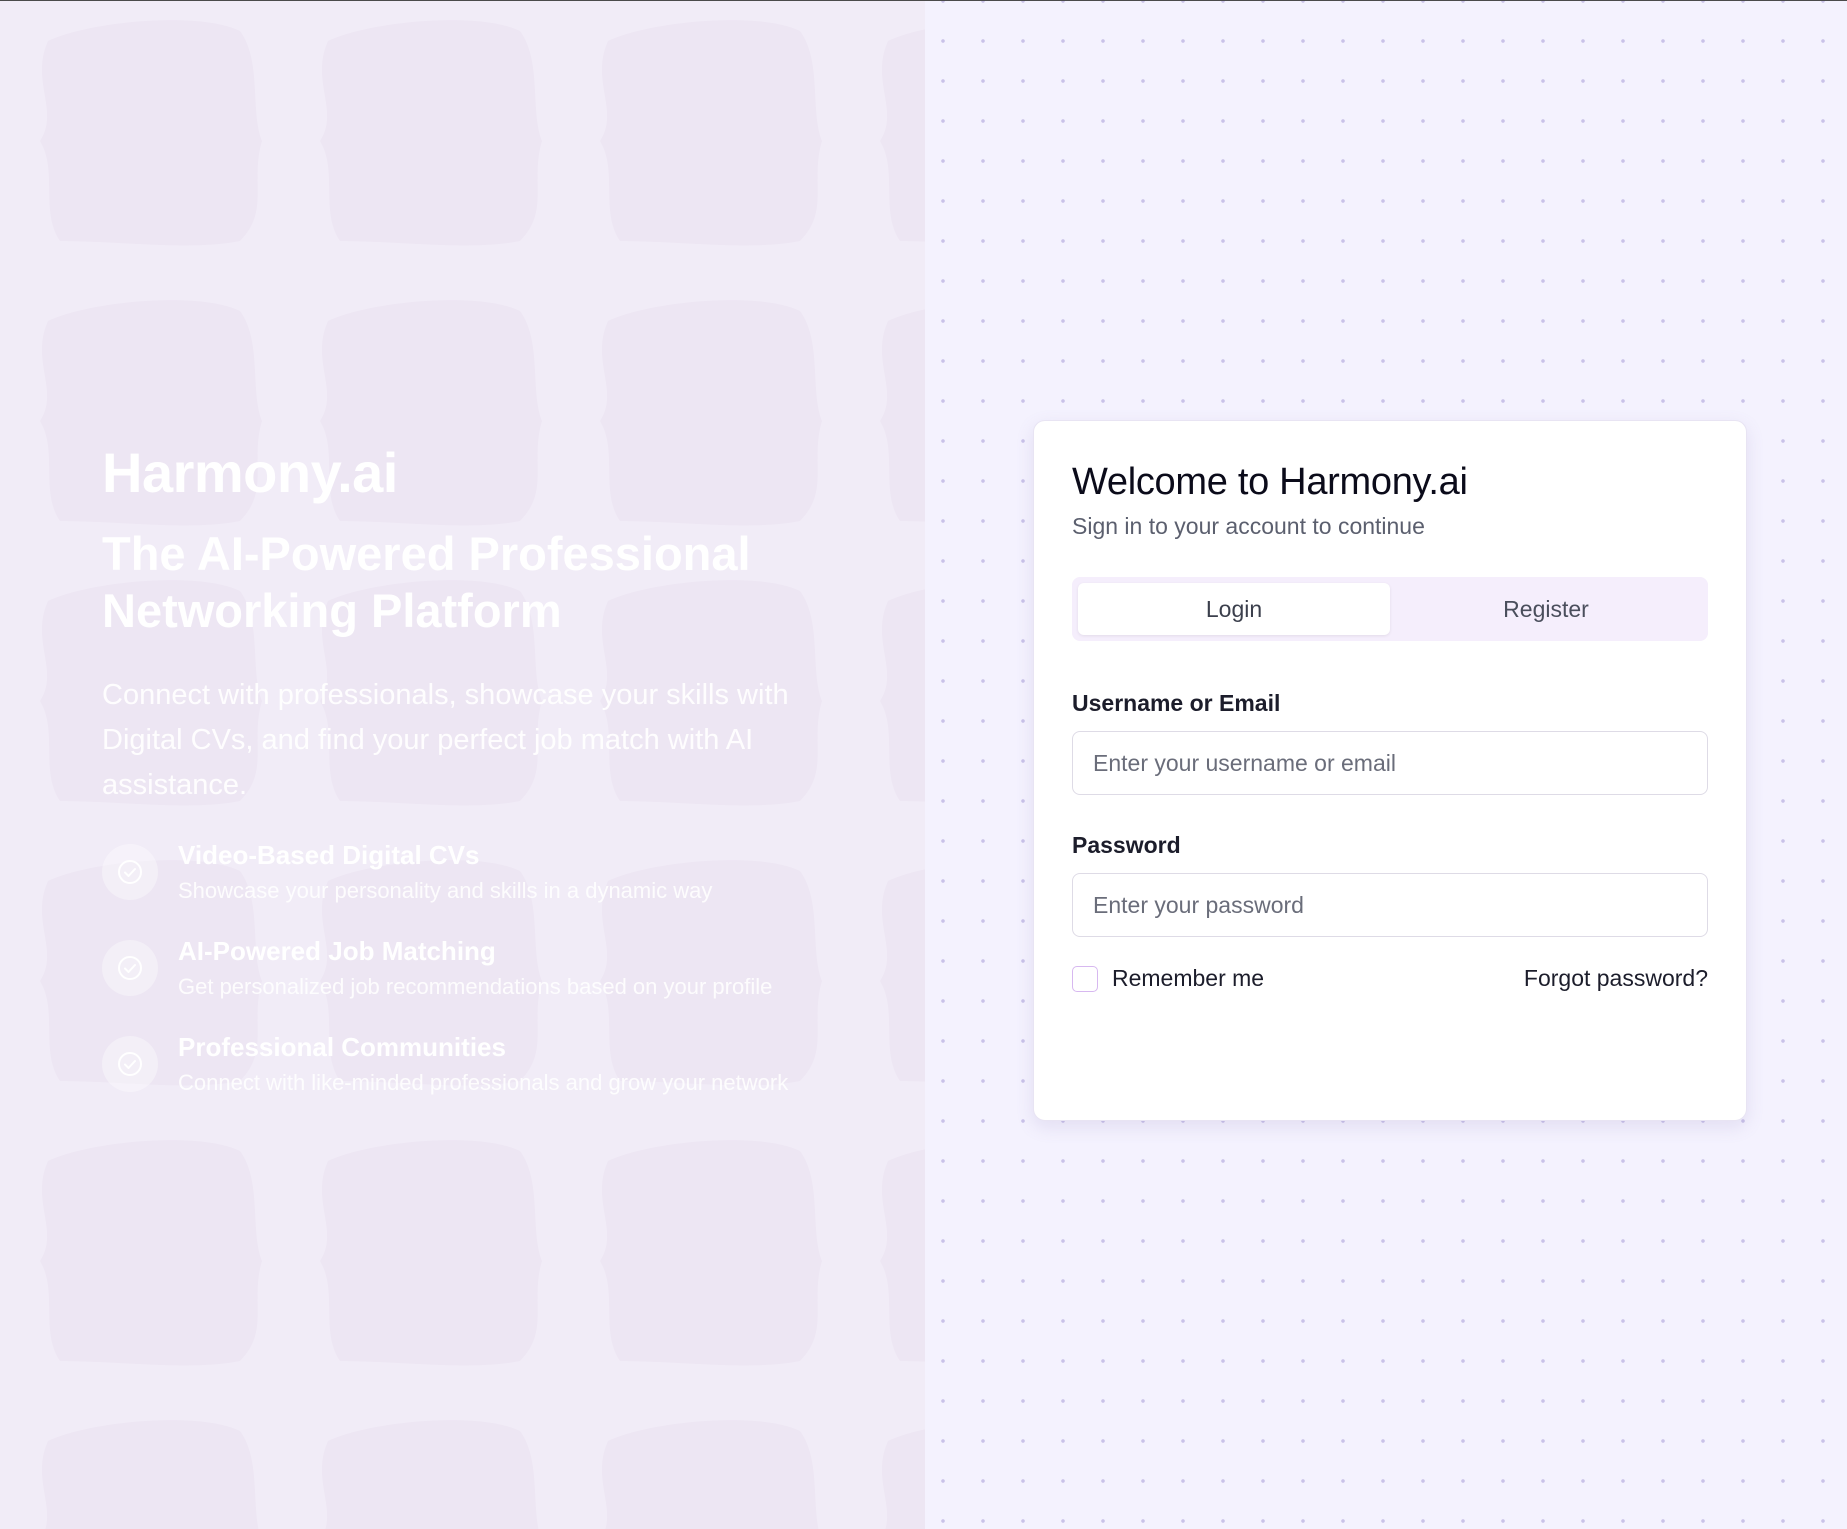  What do you see at coordinates (1248, 526) in the screenshot?
I see `auth-subtitle: Sign in to your account to continue` at bounding box center [1248, 526].